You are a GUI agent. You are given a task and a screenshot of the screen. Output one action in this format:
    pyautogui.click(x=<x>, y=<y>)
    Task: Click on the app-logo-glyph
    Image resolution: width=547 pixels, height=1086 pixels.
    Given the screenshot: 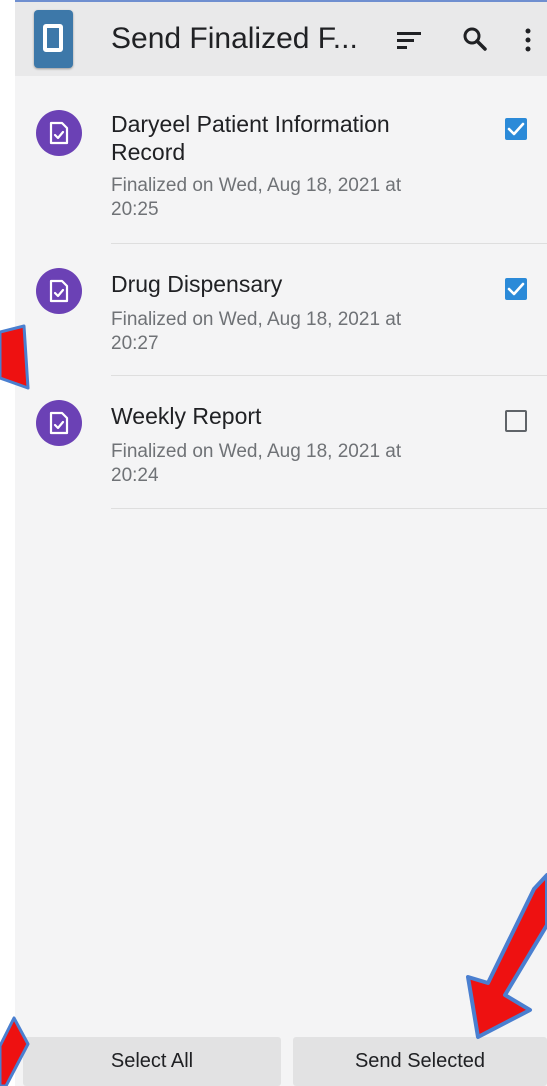 What is the action you would take?
    pyautogui.click(x=53, y=38)
    